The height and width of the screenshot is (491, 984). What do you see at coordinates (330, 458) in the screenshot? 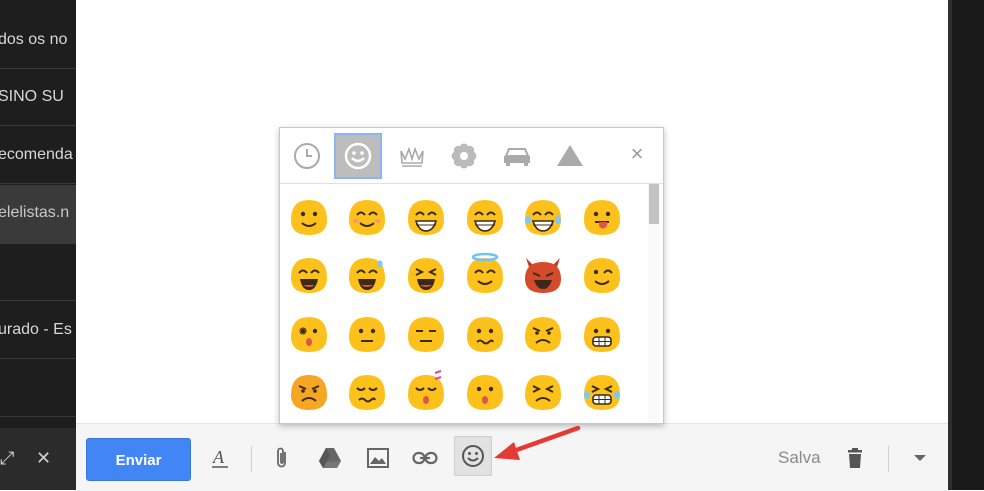
I see `drive-icon` at bounding box center [330, 458].